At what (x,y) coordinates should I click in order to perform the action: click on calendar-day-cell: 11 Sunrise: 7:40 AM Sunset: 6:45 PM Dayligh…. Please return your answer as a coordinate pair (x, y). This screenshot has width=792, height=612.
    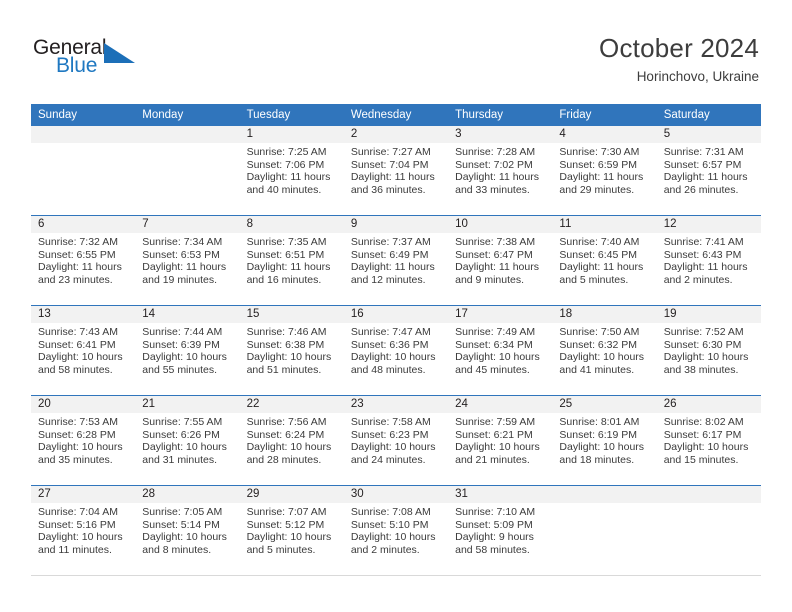
    Looking at the image, I should click on (604, 260).